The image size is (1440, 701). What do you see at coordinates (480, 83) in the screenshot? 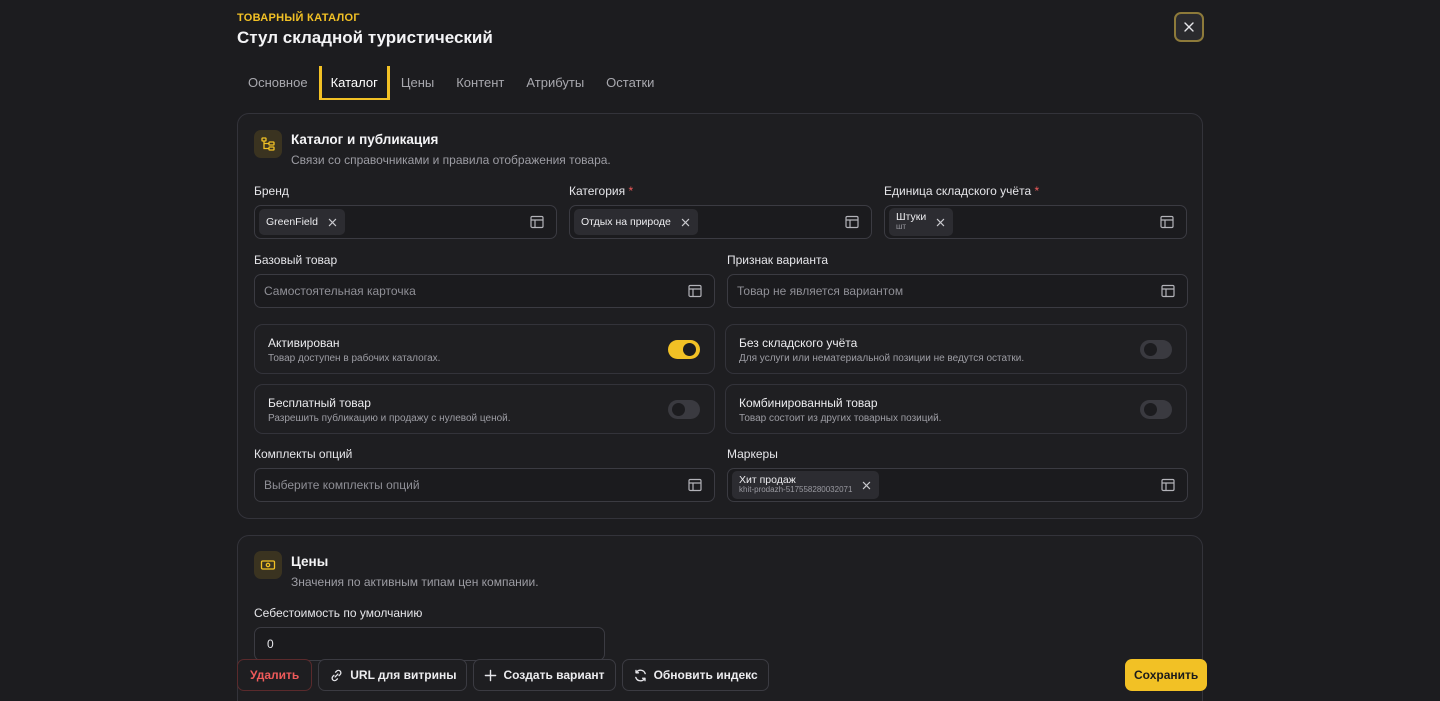
I see `tab-content: Контент` at bounding box center [480, 83].